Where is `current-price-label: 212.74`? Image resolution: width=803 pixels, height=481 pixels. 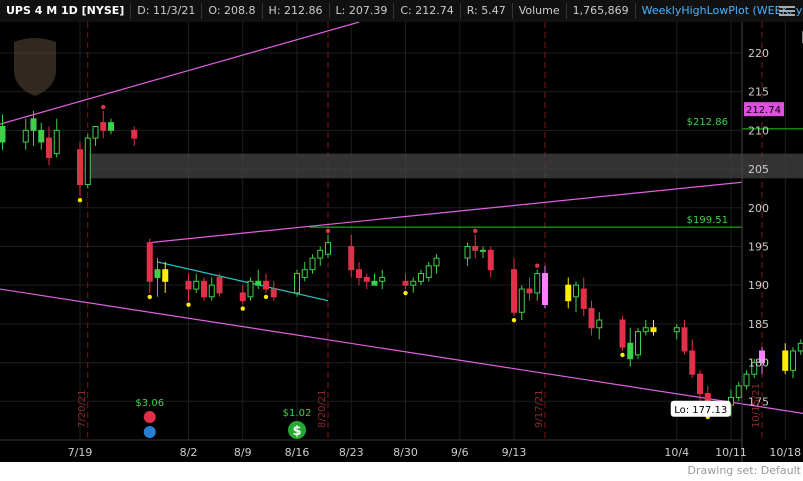 current-price-label: 212.74 is located at coordinates (763, 110).